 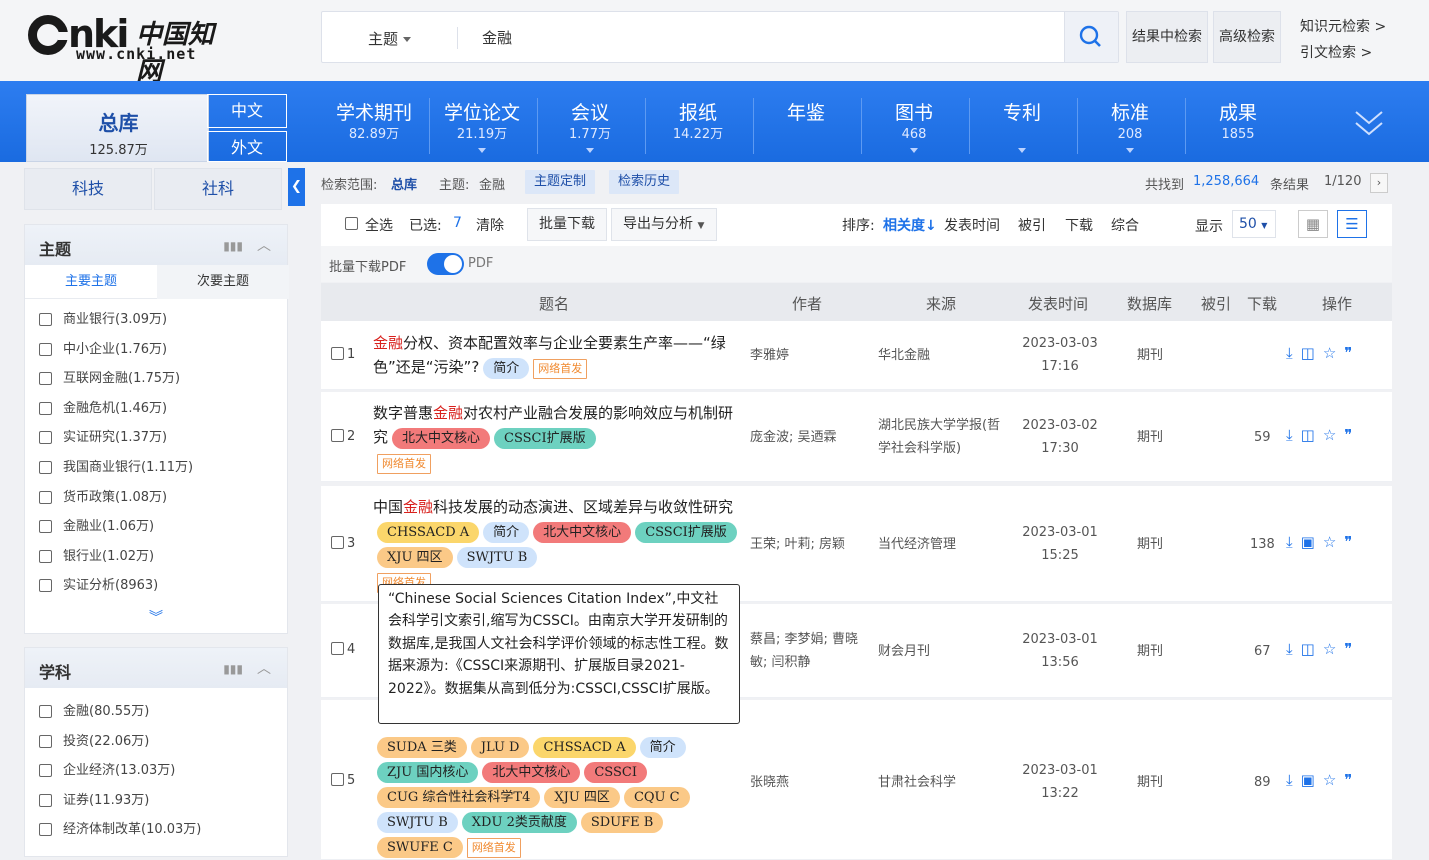 I want to click on author: 庞金波; 吴迺霖, so click(x=793, y=437).